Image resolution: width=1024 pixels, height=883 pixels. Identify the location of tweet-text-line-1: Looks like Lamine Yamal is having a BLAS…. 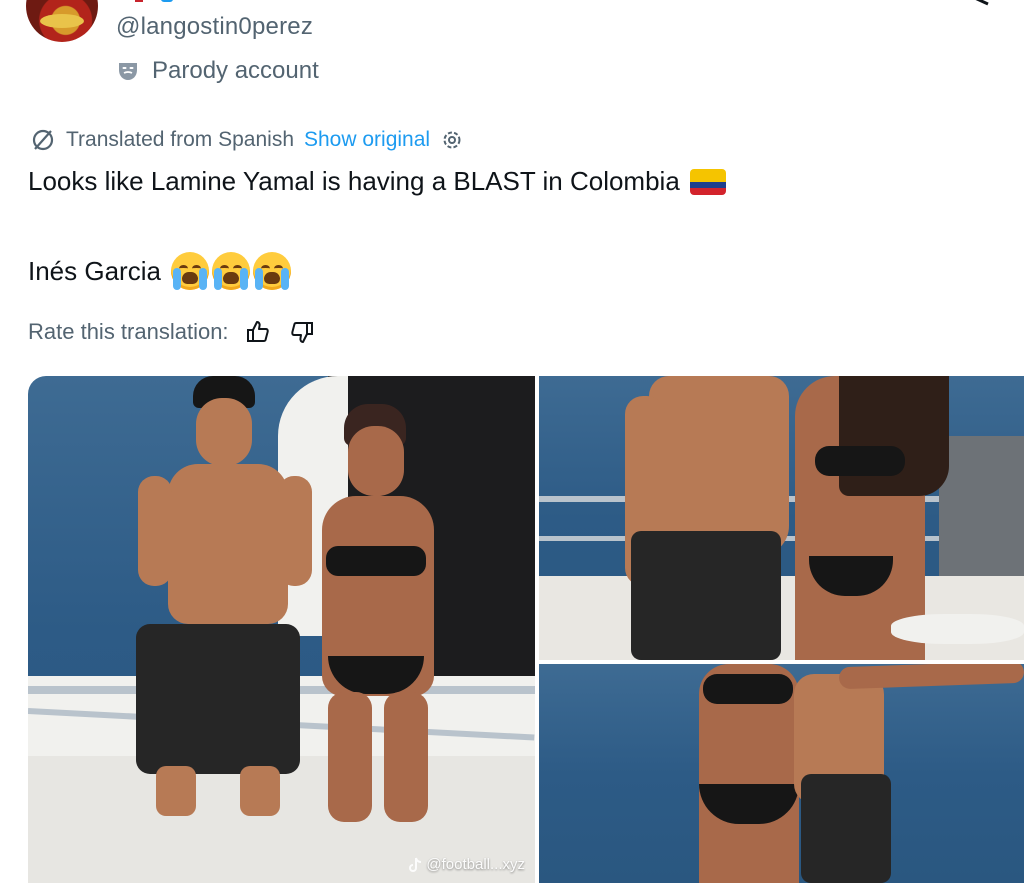
(377, 181).